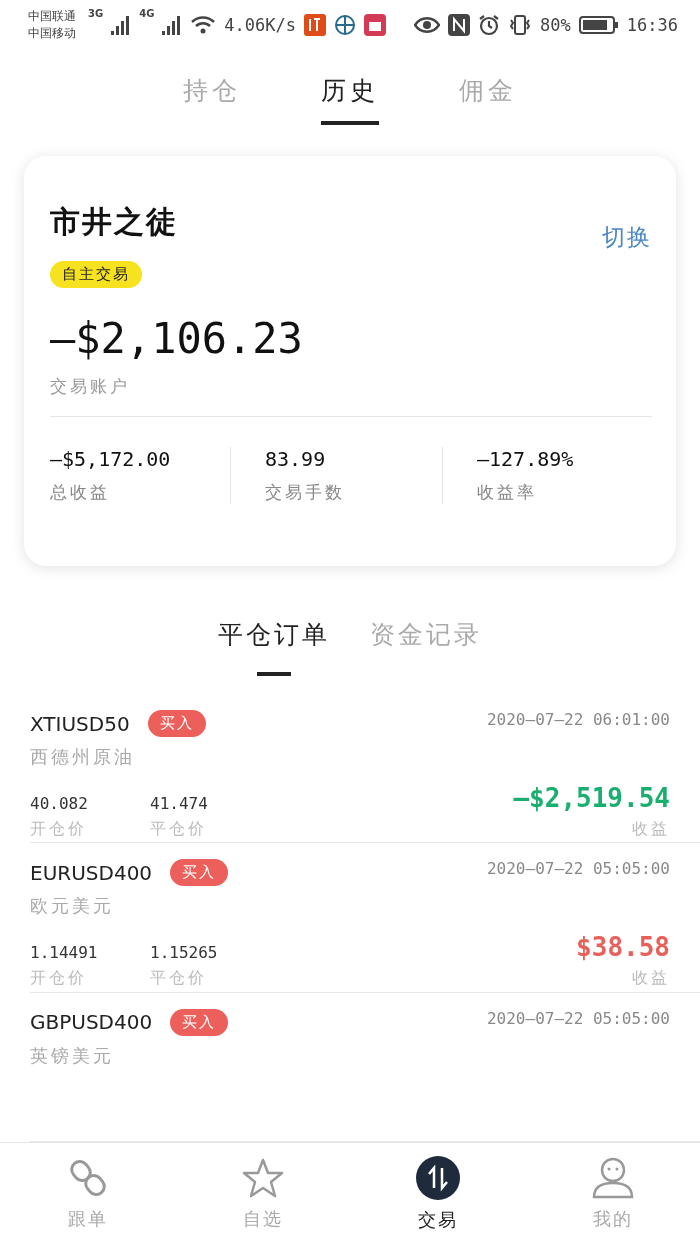 The width and height of the screenshot is (700, 1244). I want to click on globe-icon, so click(345, 25).